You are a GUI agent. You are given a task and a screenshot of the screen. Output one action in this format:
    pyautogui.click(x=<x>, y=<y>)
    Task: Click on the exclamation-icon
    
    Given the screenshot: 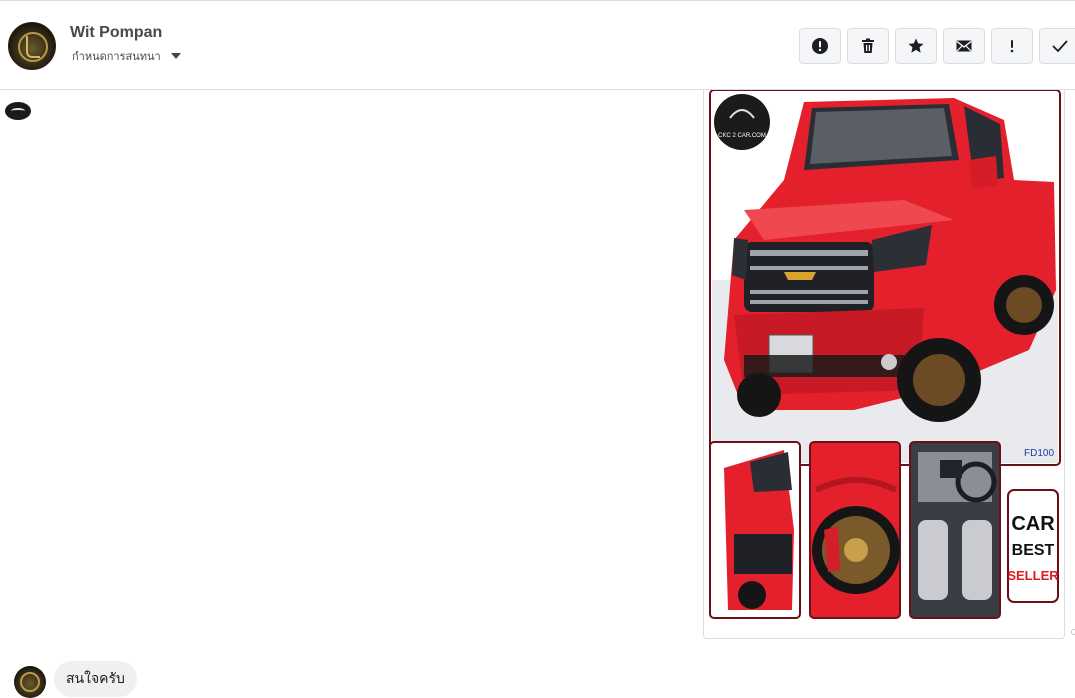 What is the action you would take?
    pyautogui.click(x=1012, y=46)
    